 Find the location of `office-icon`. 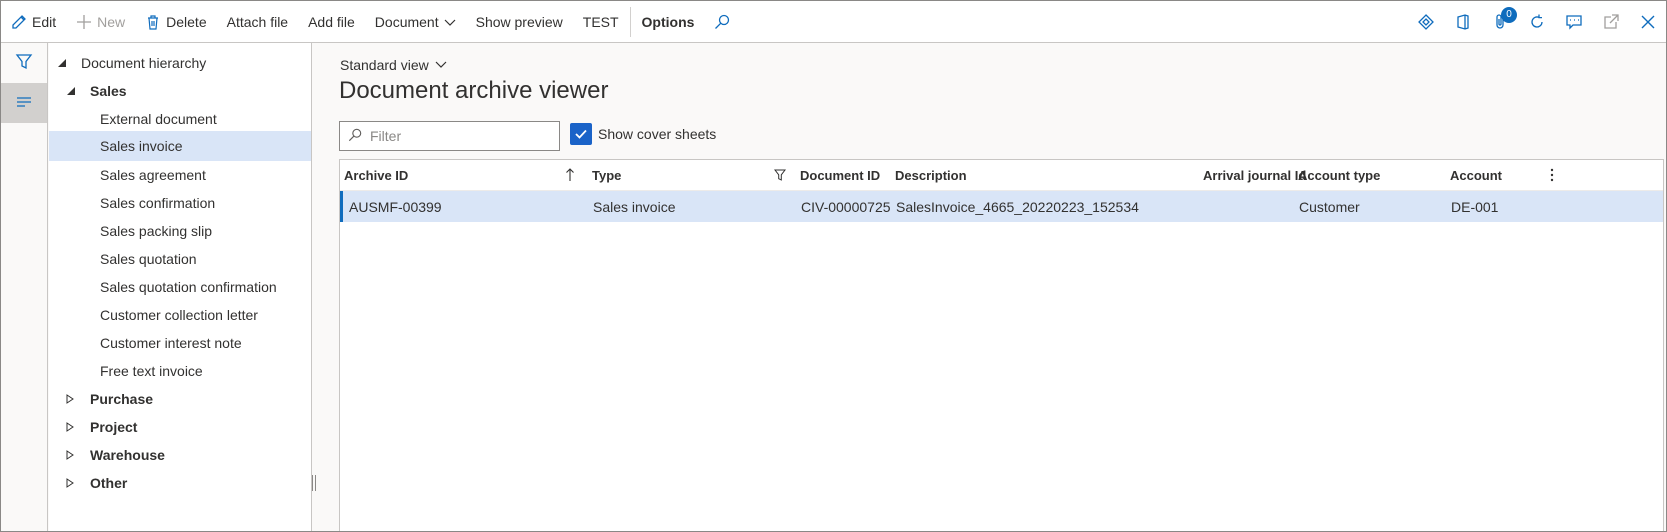

office-icon is located at coordinates (1462, 22).